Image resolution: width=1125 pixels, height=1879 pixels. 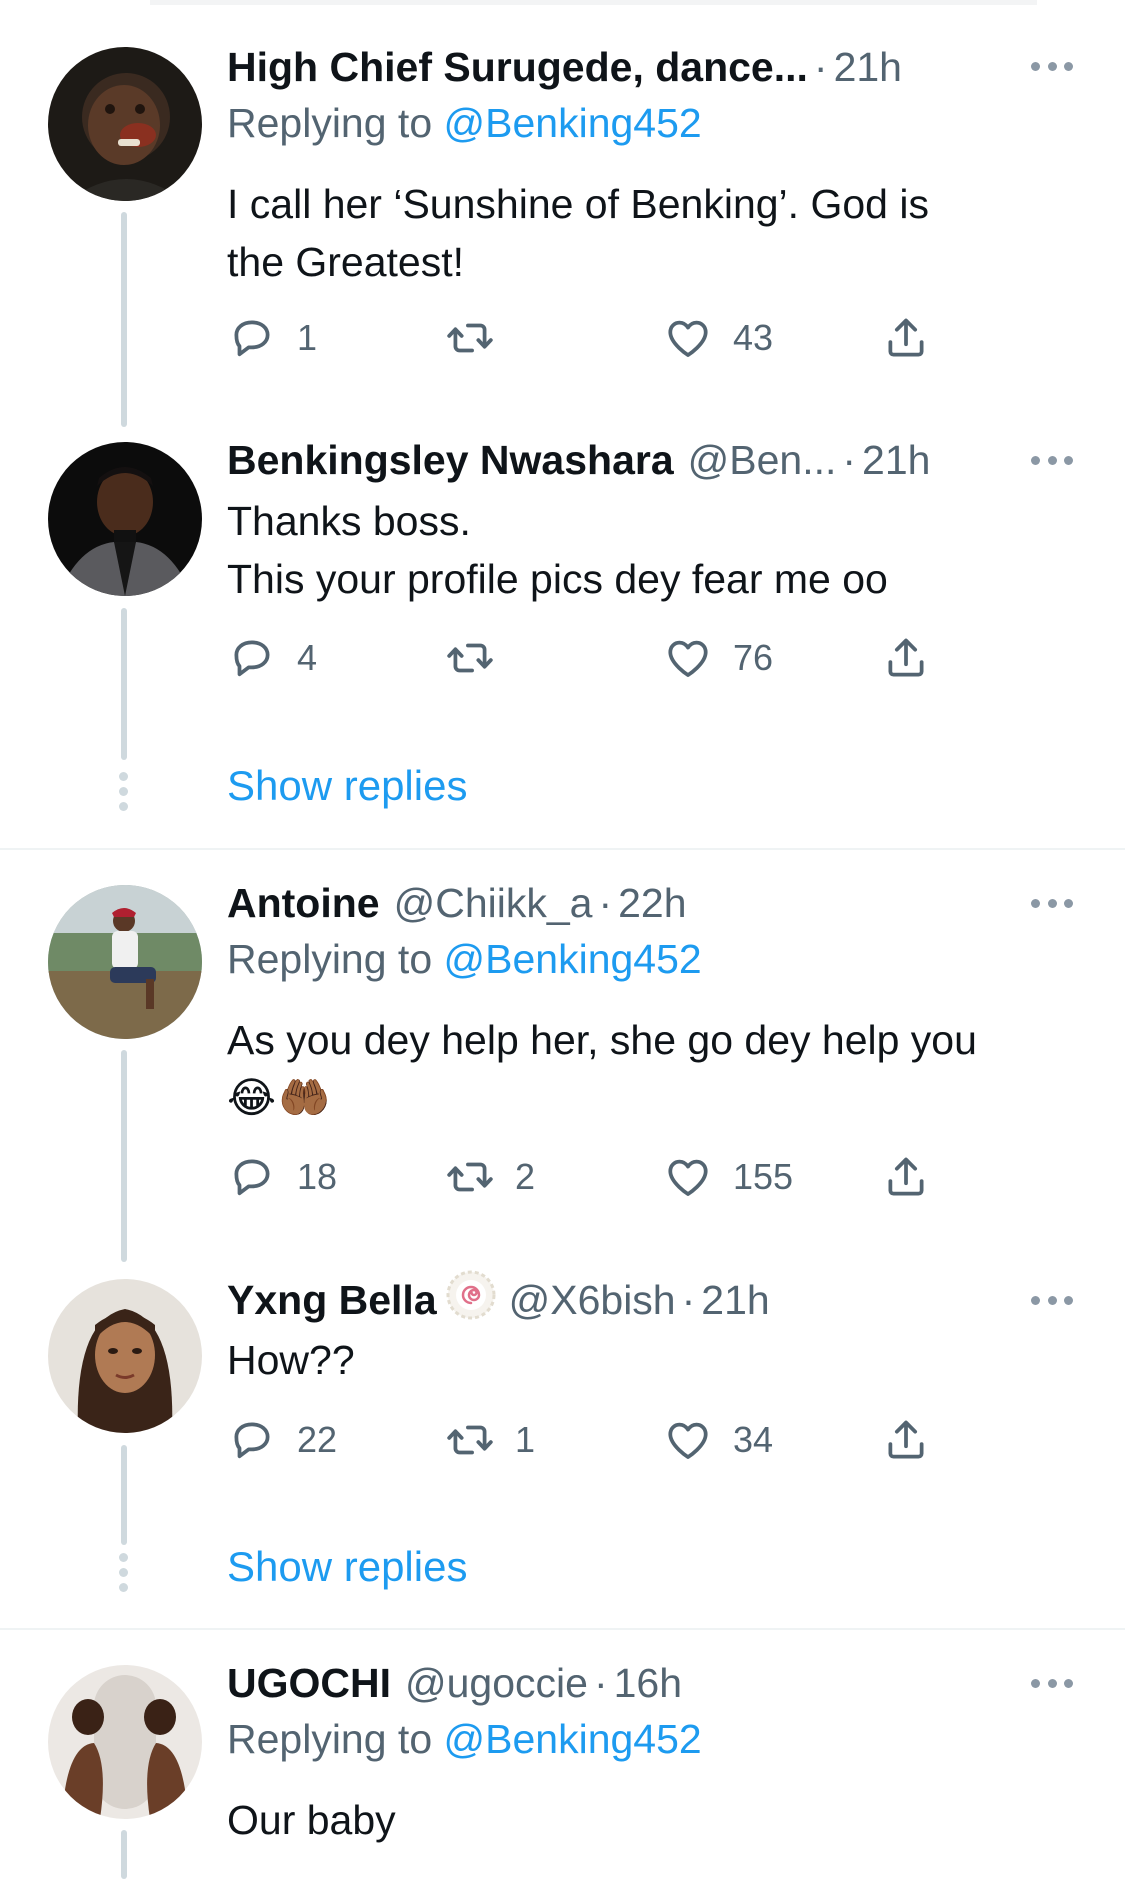 What do you see at coordinates (317, 1176) in the screenshot?
I see `reply-count: 18` at bounding box center [317, 1176].